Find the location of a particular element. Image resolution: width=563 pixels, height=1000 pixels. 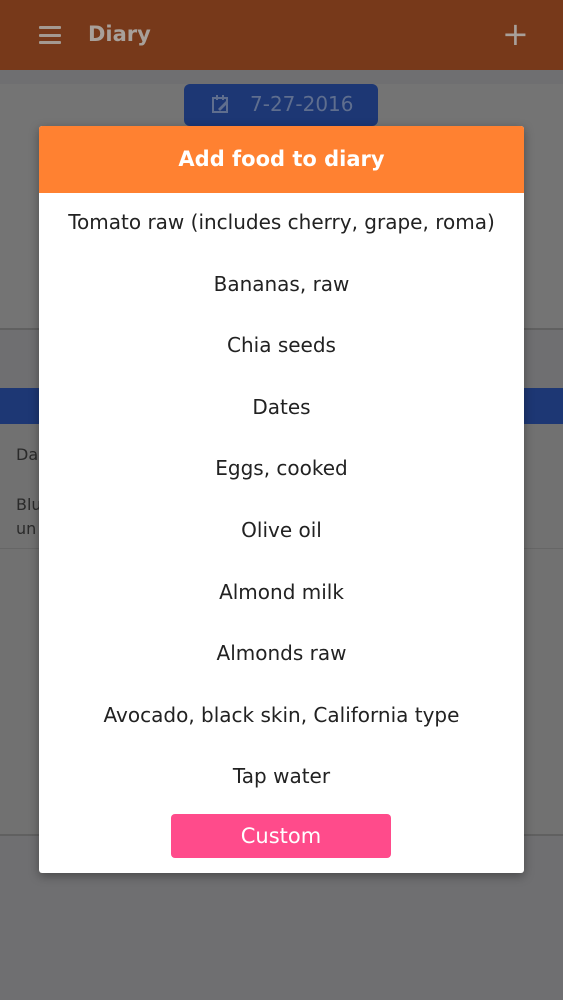

plus-icon: + is located at coordinates (515, 34).